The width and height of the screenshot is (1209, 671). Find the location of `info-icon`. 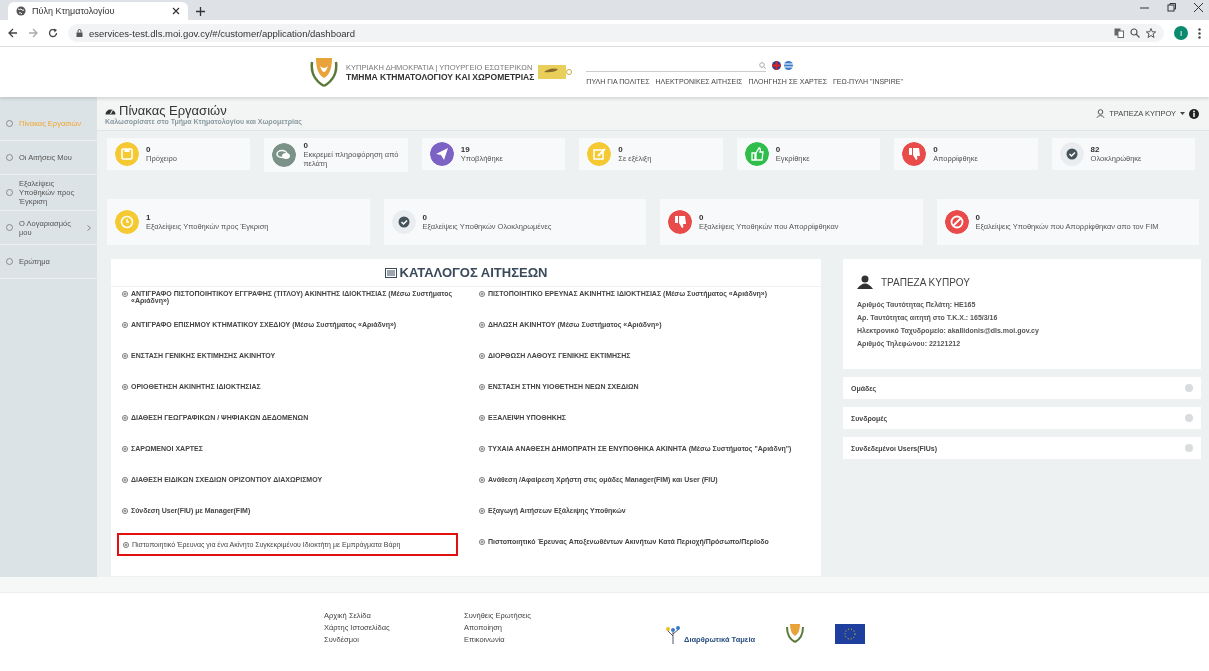

info-icon is located at coordinates (1194, 113).